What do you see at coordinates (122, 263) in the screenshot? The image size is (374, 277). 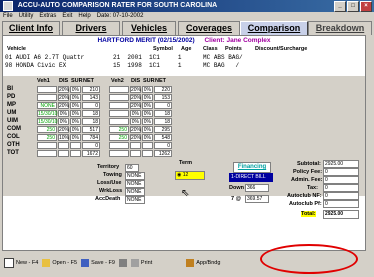 I see `print-preview-button` at bounding box center [122, 263].